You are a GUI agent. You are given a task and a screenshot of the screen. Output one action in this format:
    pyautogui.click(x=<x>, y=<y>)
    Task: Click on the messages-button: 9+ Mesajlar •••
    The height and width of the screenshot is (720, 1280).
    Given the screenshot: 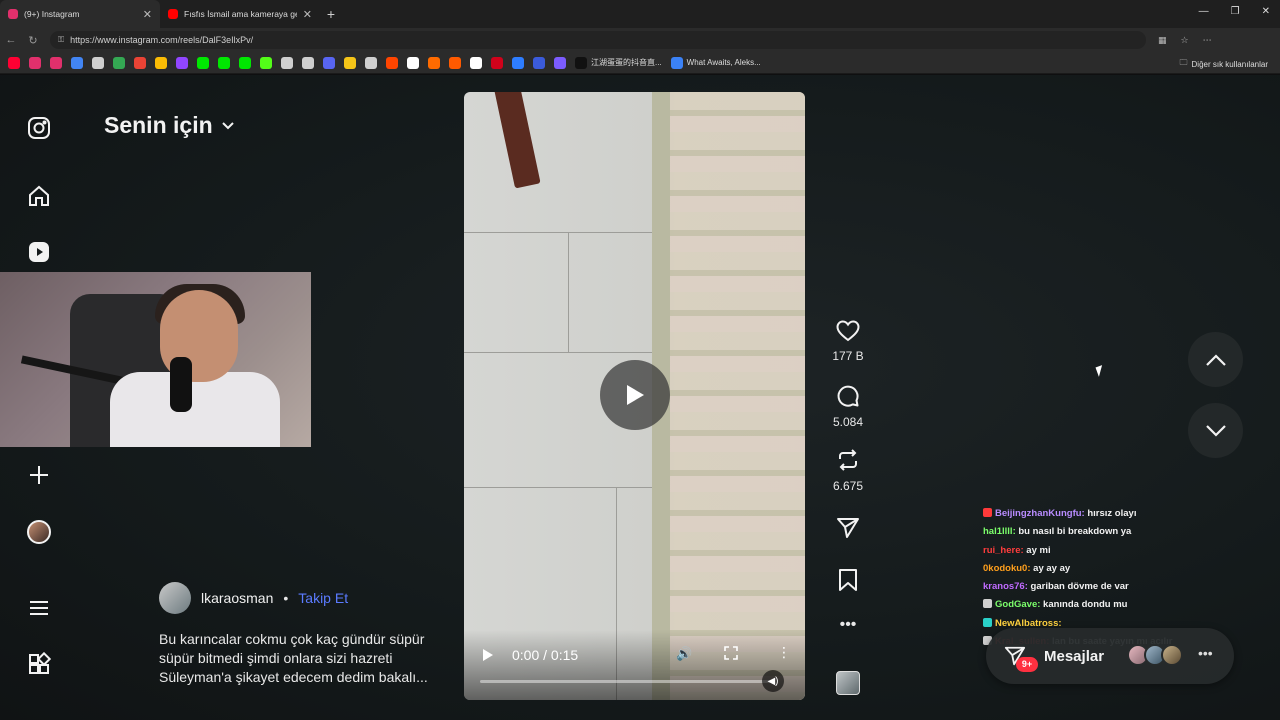 What is the action you would take?
    pyautogui.click(x=1110, y=656)
    